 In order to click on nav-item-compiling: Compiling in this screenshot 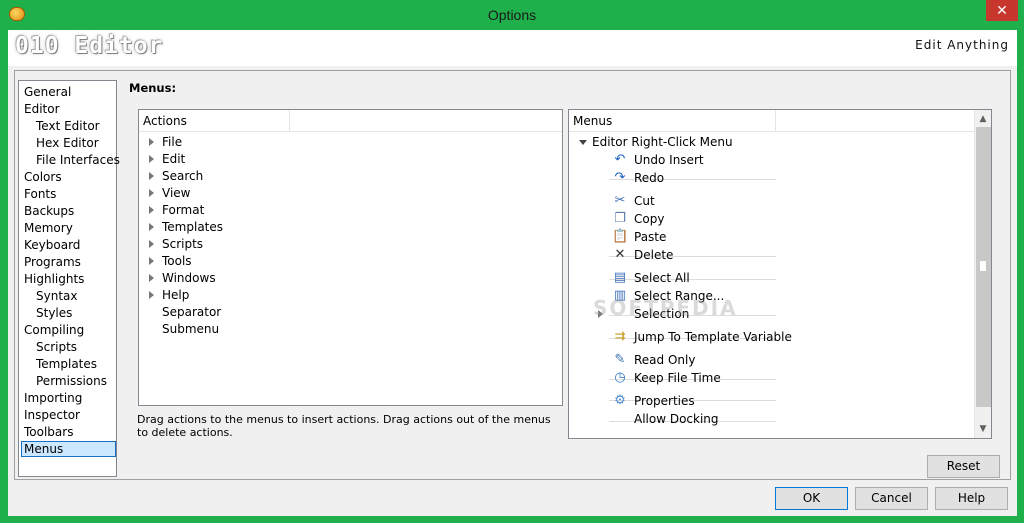, I will do `click(54, 330)`.